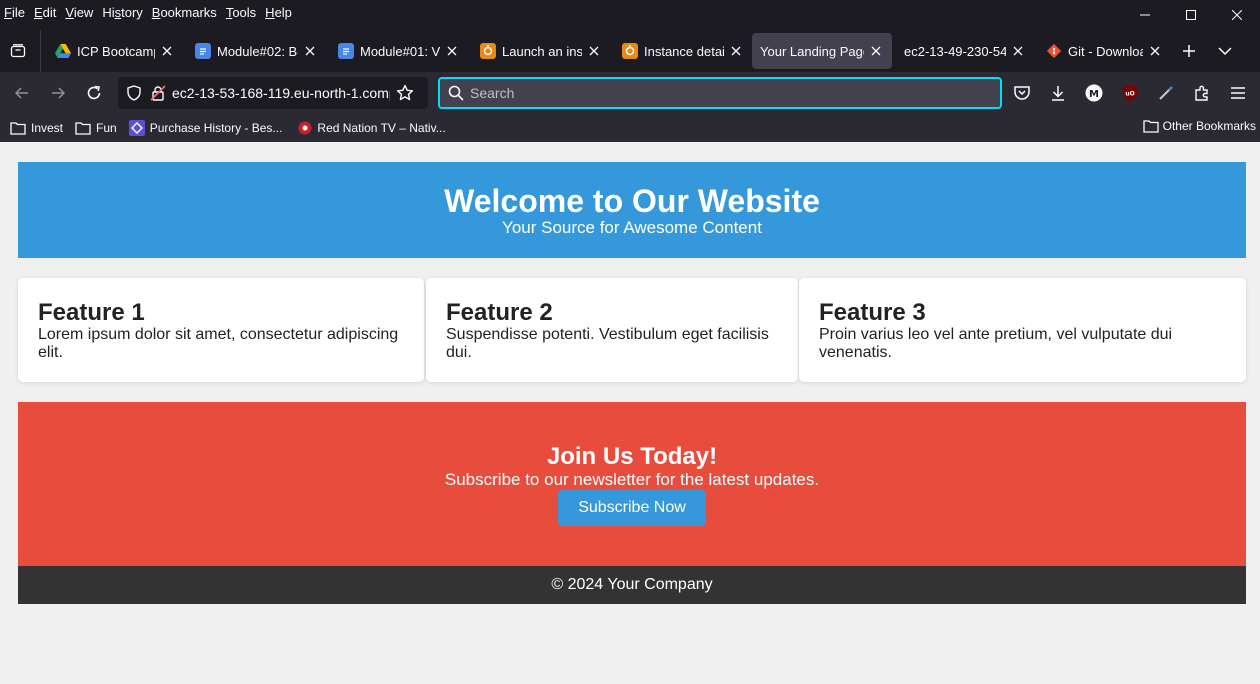 The width and height of the screenshot is (1260, 684). Describe the element at coordinates (681, 51) in the screenshot. I see `tab-instance-details: Instance details |` at that location.